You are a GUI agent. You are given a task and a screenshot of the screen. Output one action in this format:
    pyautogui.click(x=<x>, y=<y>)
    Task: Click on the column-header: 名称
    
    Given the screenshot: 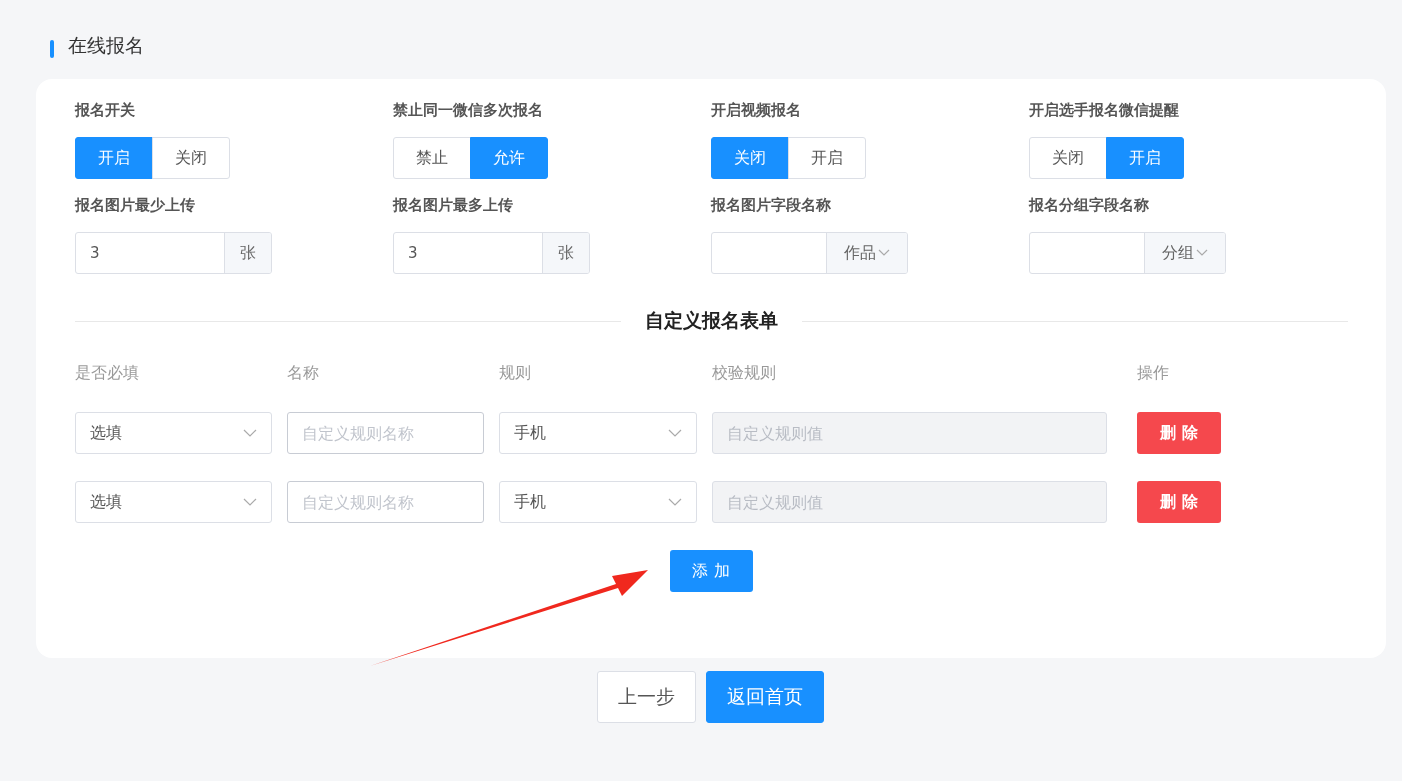 What is the action you would take?
    pyautogui.click(x=303, y=373)
    